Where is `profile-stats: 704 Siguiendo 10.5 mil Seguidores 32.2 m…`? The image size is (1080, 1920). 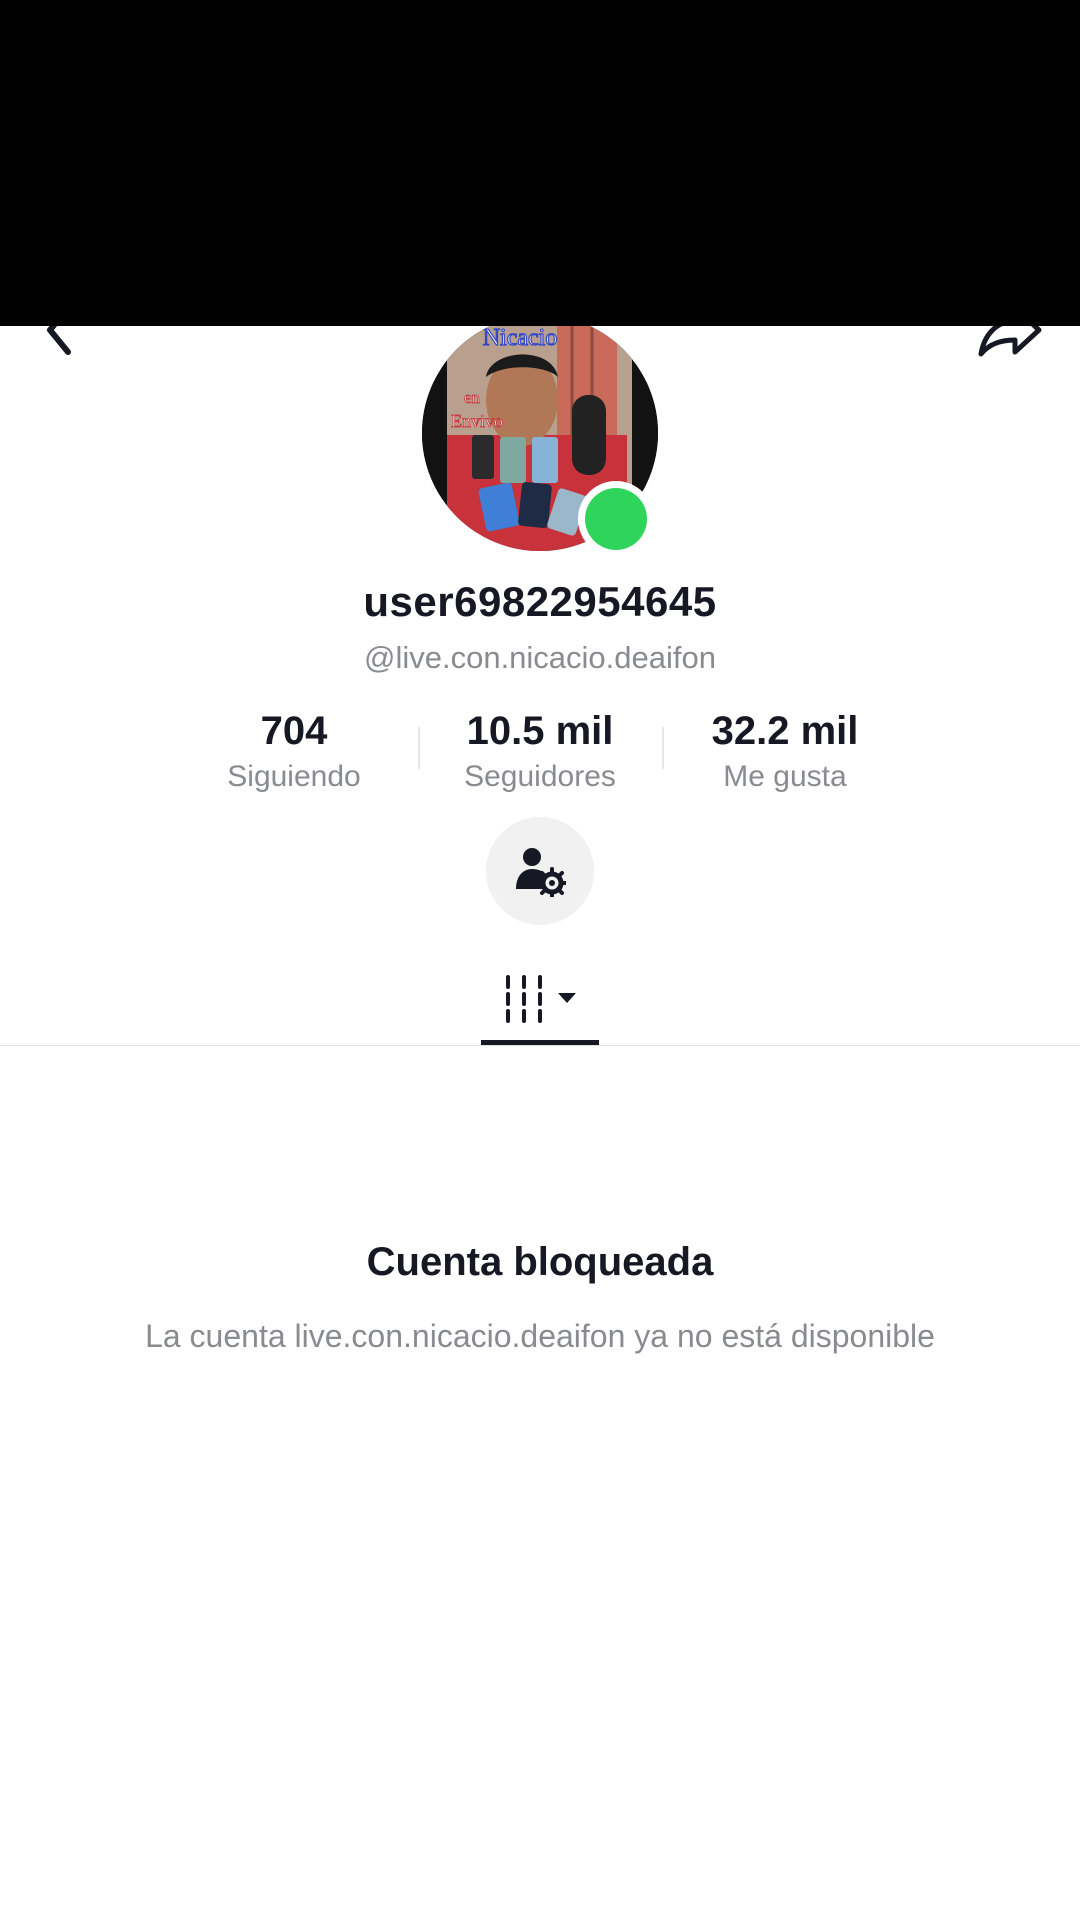 profile-stats: 704 Siguiendo 10.5 mil Seguidores 32.2 m… is located at coordinates (540, 755).